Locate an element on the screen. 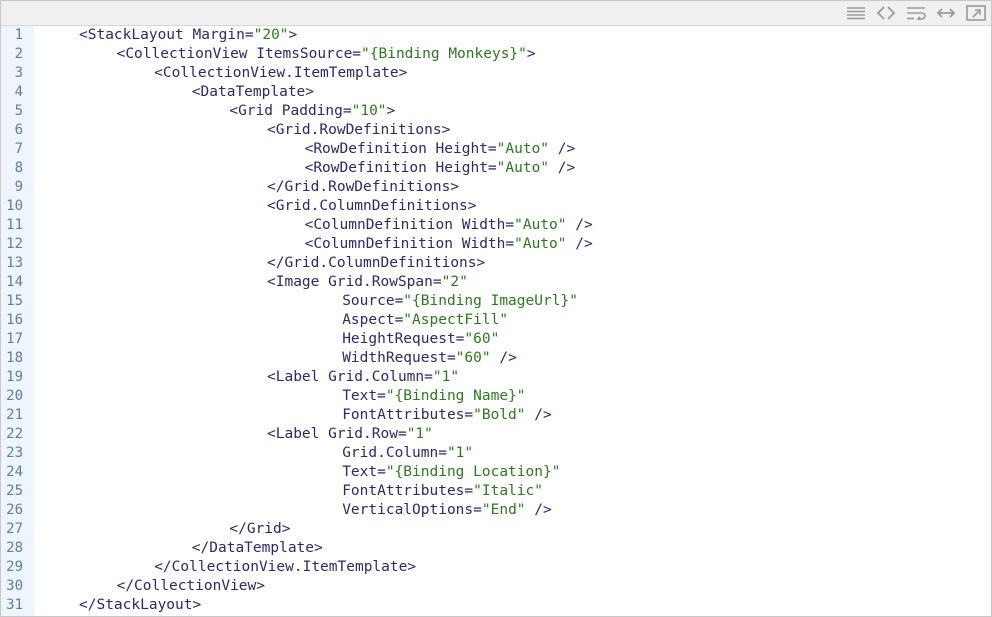 The width and height of the screenshot is (992, 617). code-line: 25 FontAttributes="Italic" is located at coordinates (496, 491).